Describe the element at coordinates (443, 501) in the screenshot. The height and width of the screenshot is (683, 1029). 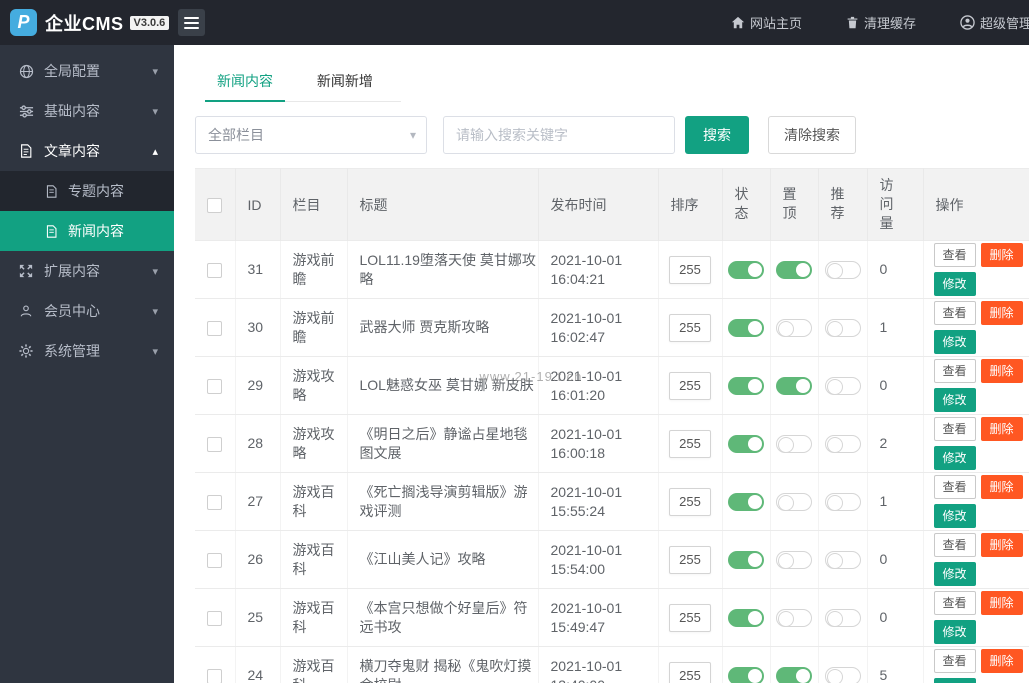
I see `row-title: 《死亡搁浅导演剪辑版》游戏评测` at that location.